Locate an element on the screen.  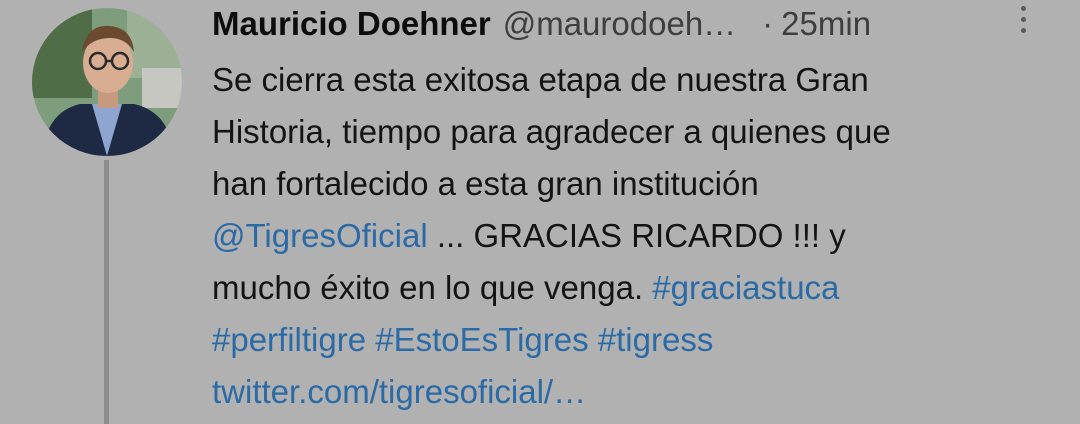
thread-connector-line is located at coordinates (106, 292).